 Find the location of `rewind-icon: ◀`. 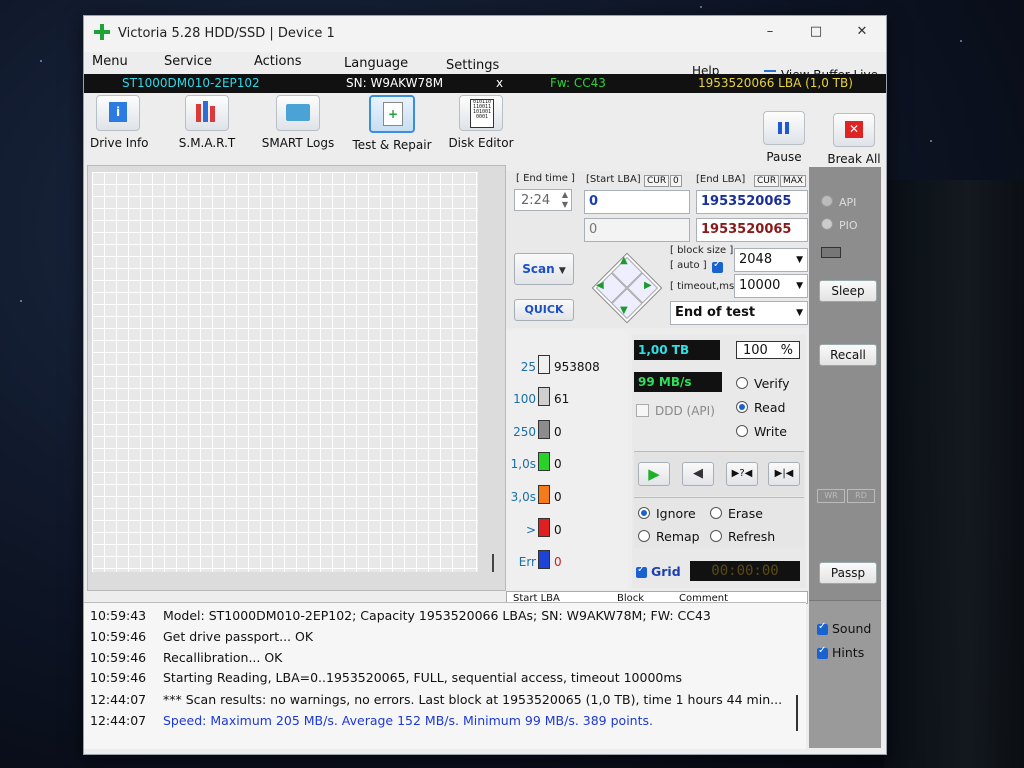

rewind-icon: ◀ is located at coordinates (698, 473).